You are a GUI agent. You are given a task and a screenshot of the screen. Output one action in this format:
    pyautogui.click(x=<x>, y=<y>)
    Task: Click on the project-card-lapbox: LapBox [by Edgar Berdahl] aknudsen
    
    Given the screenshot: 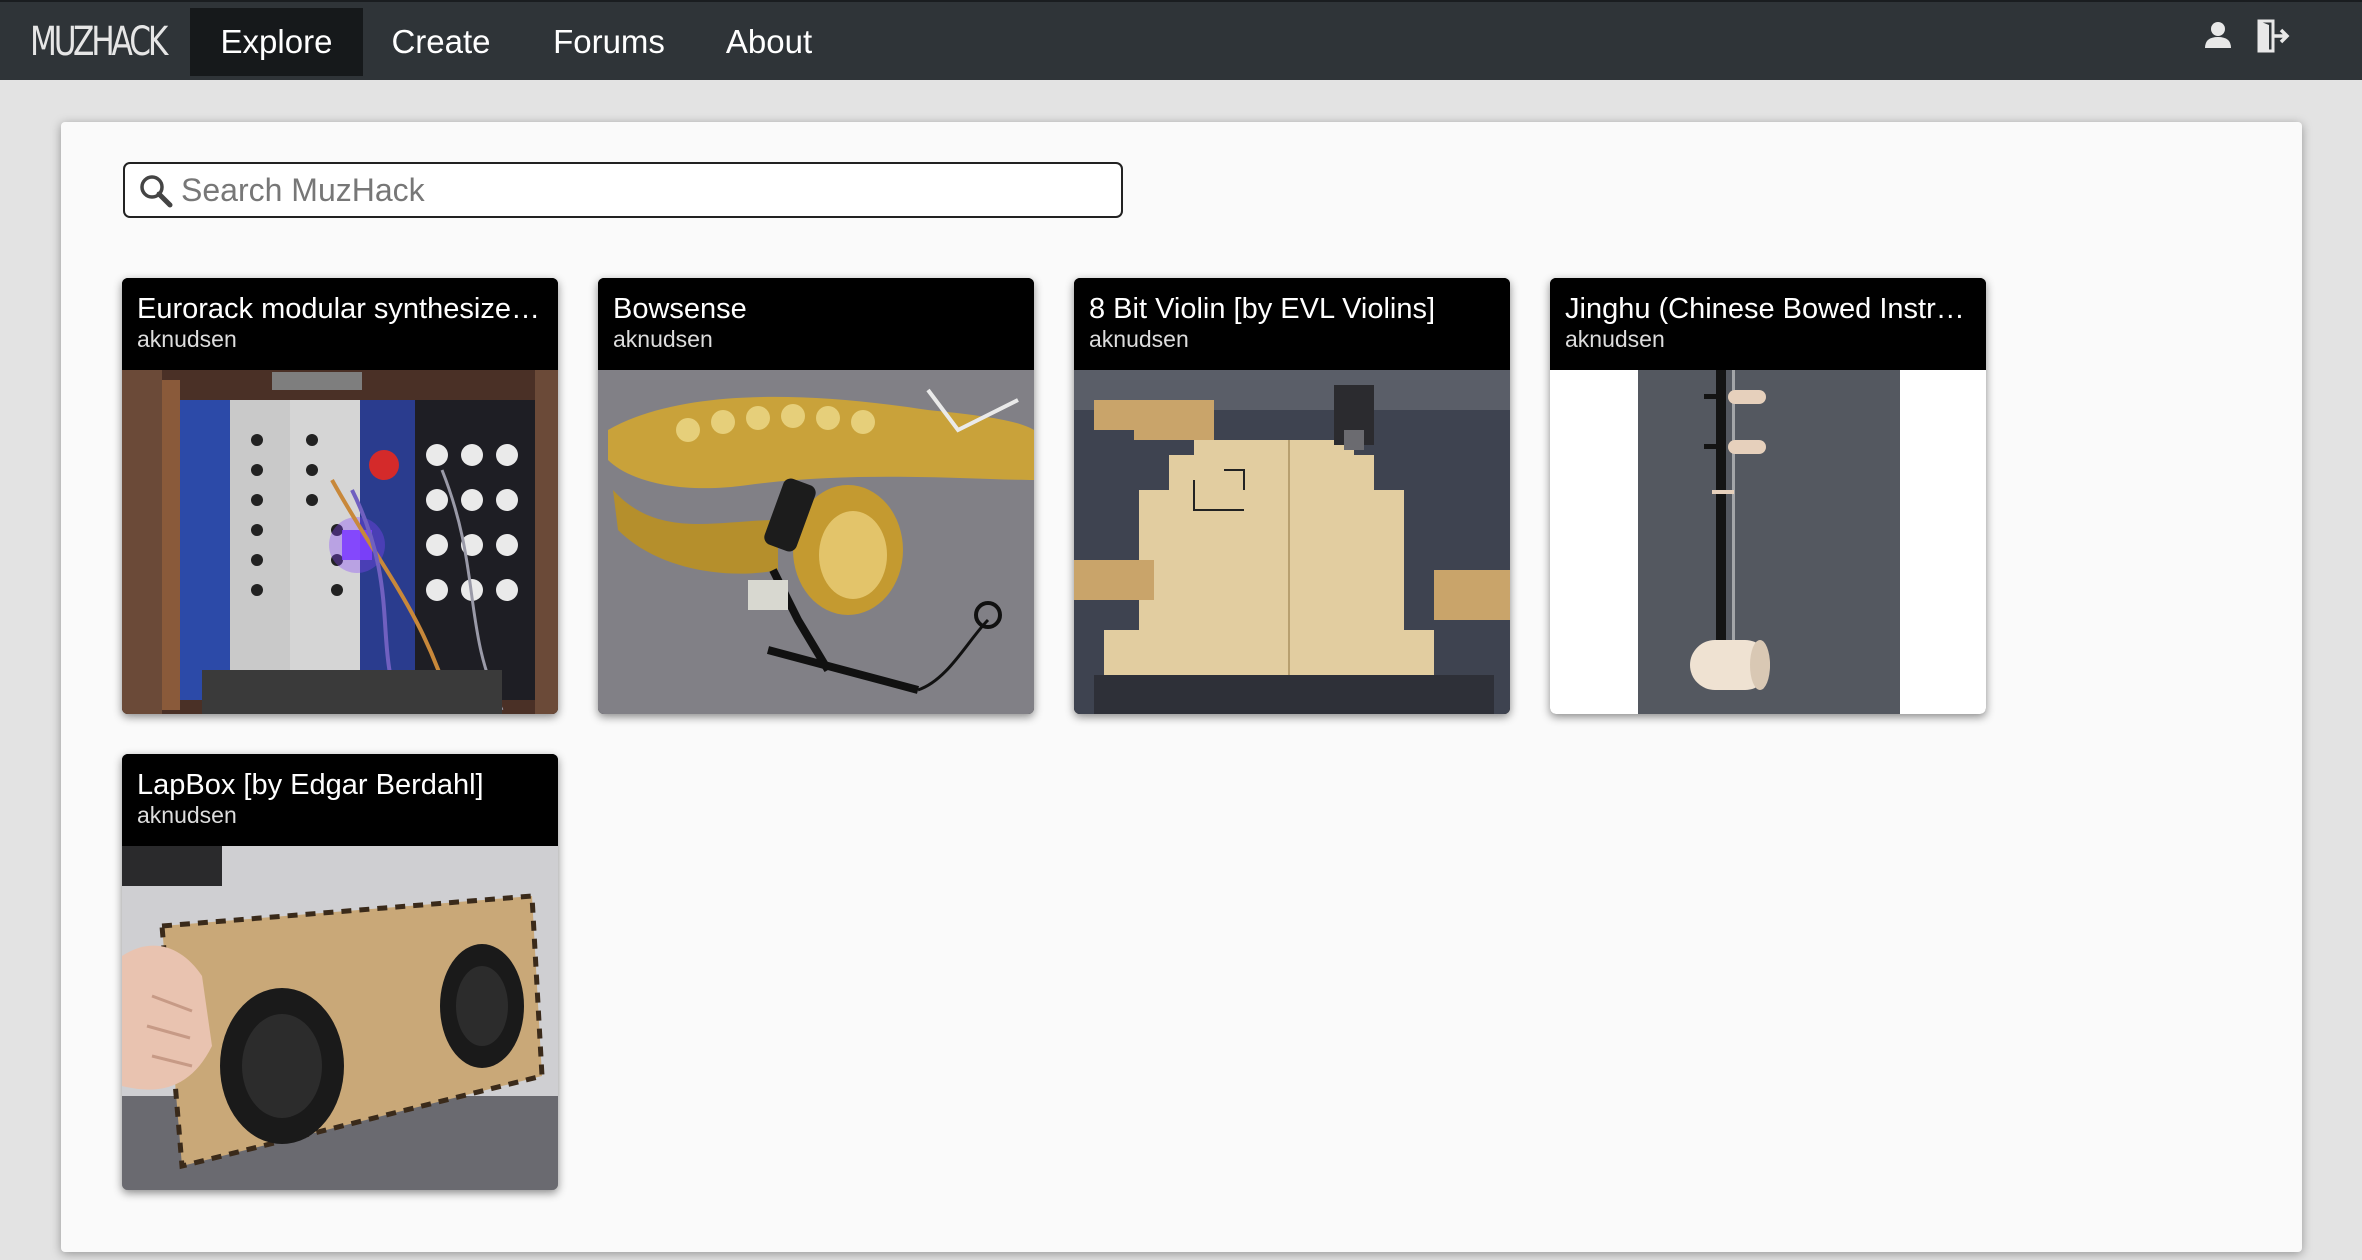 What is the action you would take?
    pyautogui.click(x=340, y=972)
    